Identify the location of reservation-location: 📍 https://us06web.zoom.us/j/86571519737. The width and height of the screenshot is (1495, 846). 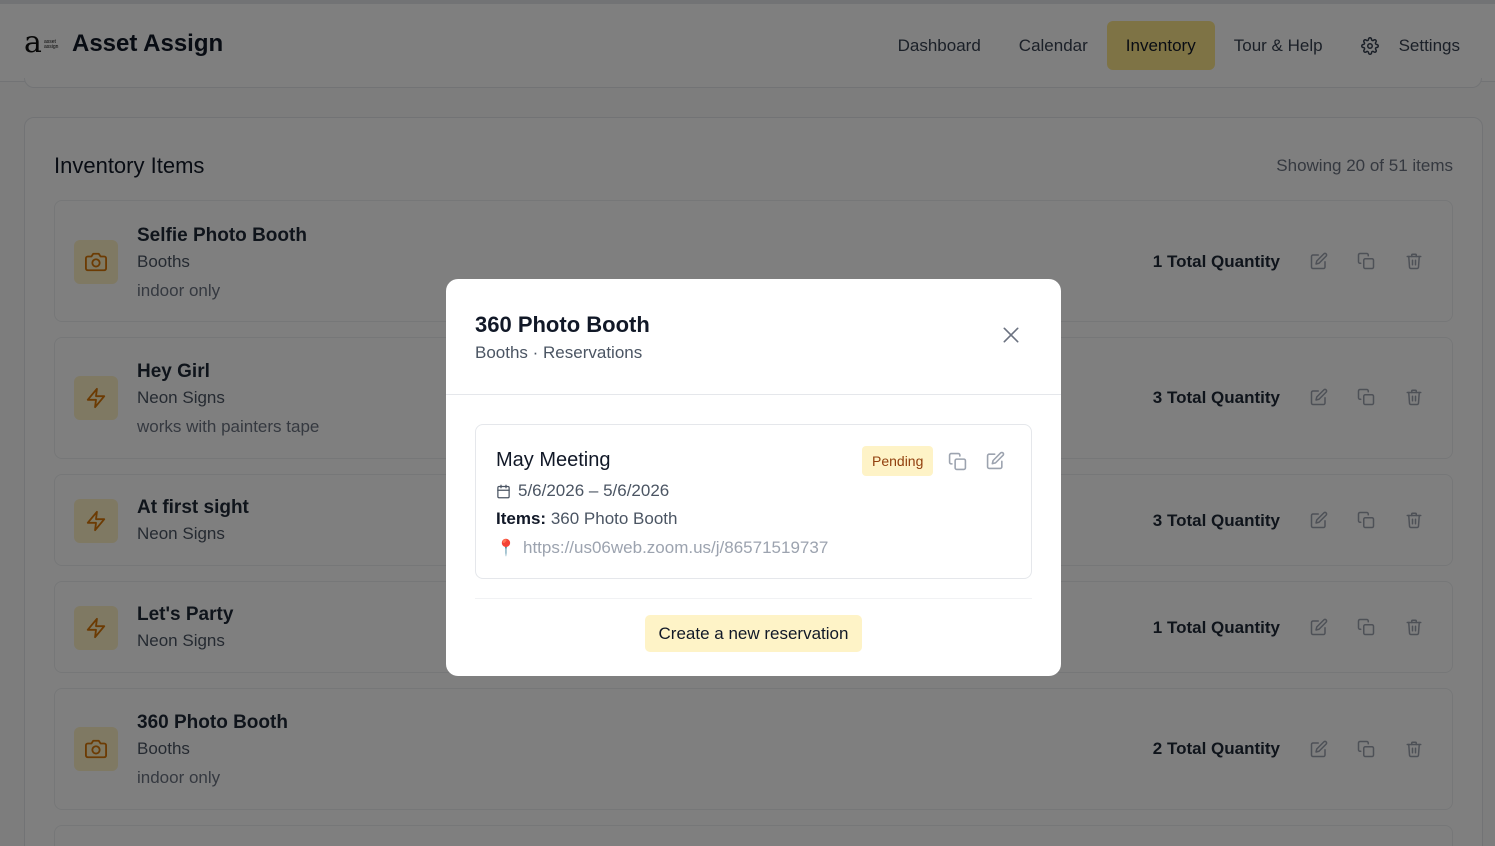
(662, 548).